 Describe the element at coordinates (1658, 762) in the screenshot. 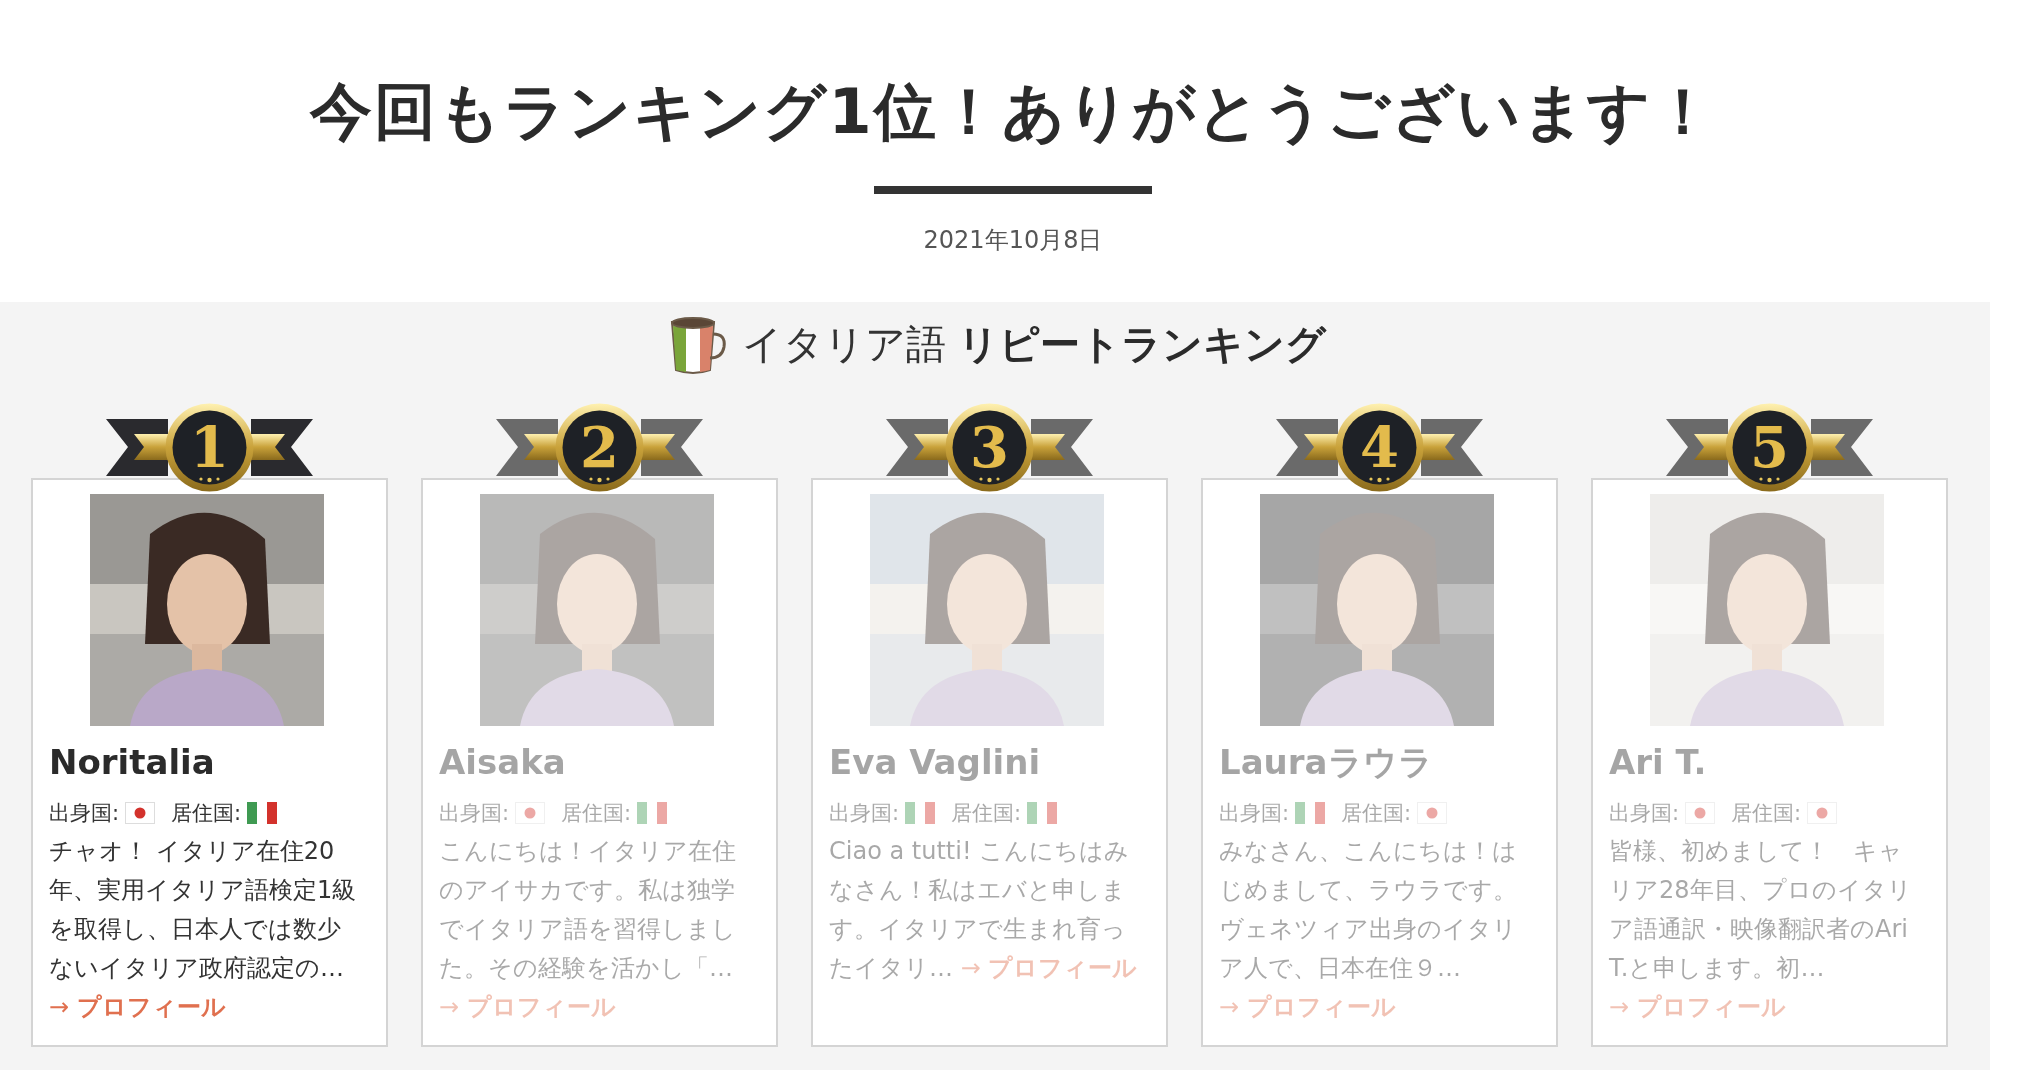

I see `teacher-name: Ari T.` at that location.